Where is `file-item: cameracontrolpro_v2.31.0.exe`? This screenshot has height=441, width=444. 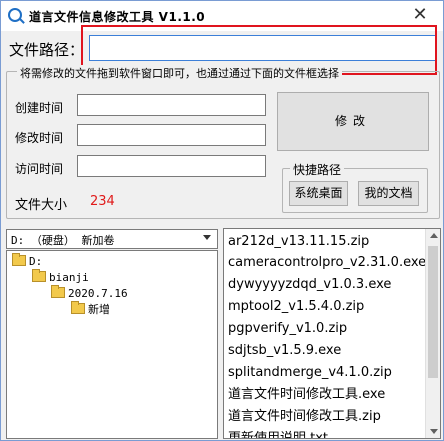
file-item: cameracontrolpro_v2.31.0.exe is located at coordinates (327, 263).